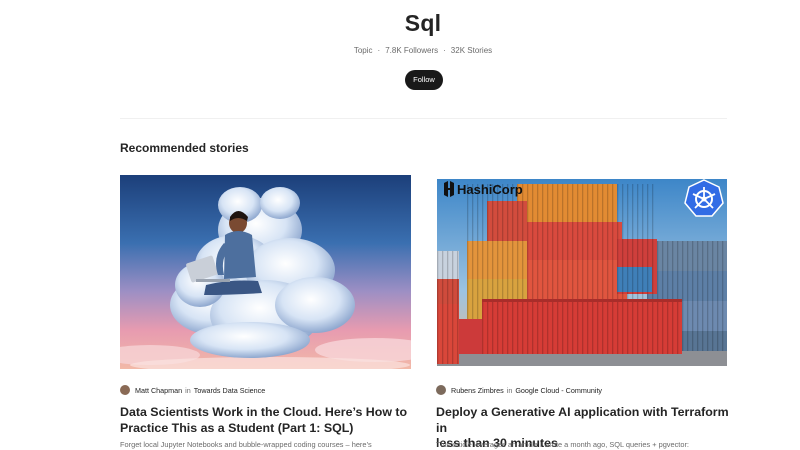  I want to click on page-title: Sql, so click(423, 23).